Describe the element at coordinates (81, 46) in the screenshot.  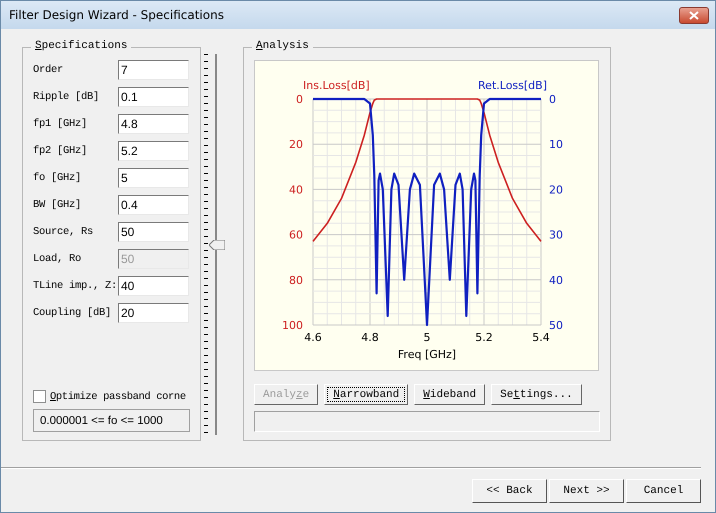
I see `group-title: Specifications` at that location.